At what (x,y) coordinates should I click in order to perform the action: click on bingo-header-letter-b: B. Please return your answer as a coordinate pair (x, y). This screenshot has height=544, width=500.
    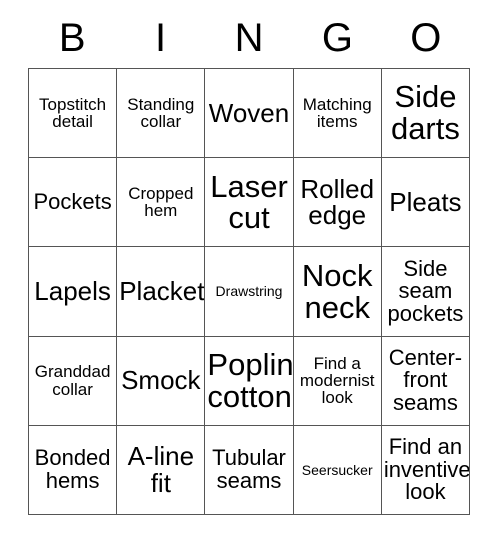
    Looking at the image, I should click on (72, 38).